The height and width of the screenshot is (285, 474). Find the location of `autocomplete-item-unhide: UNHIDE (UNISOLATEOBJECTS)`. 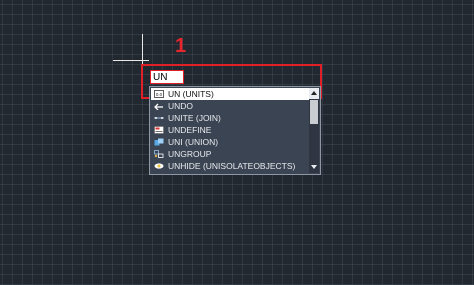

autocomplete-item-unhide: UNHIDE (UNISOLATEOBJECTS) is located at coordinates (230, 166).